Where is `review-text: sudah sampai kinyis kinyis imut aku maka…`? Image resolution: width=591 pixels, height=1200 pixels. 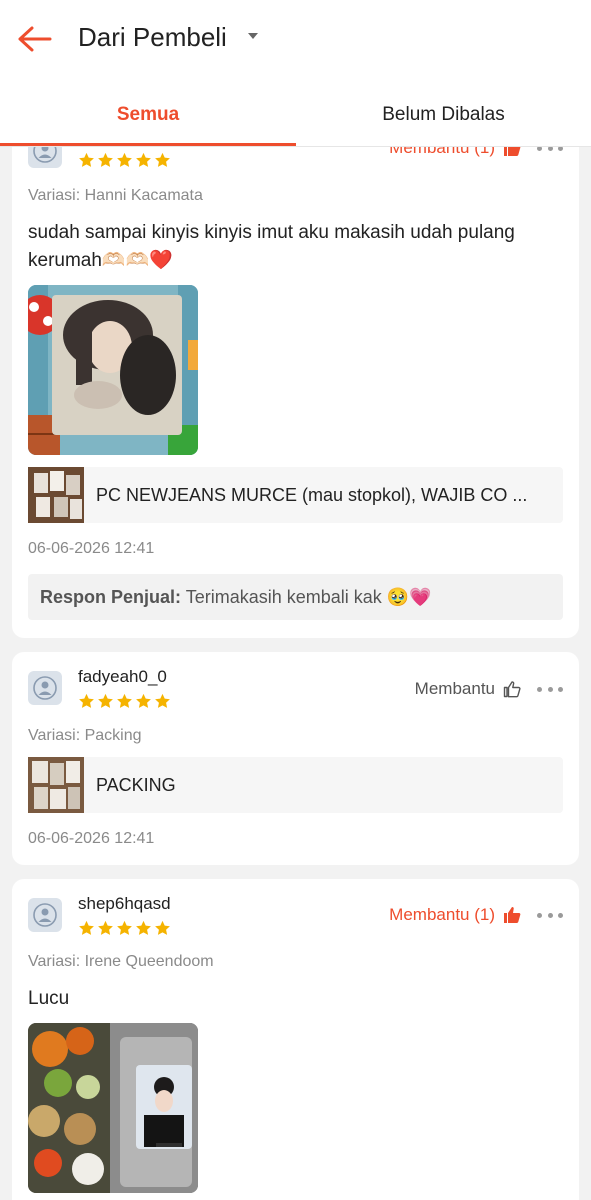 review-text: sudah sampai kinyis kinyis imut aku maka… is located at coordinates (288, 247).